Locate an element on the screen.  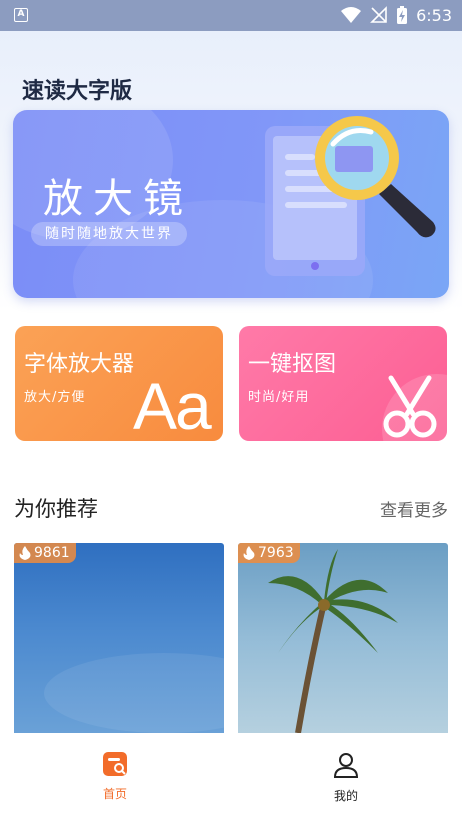
status-icons: 6:53 is located at coordinates (396, 15).